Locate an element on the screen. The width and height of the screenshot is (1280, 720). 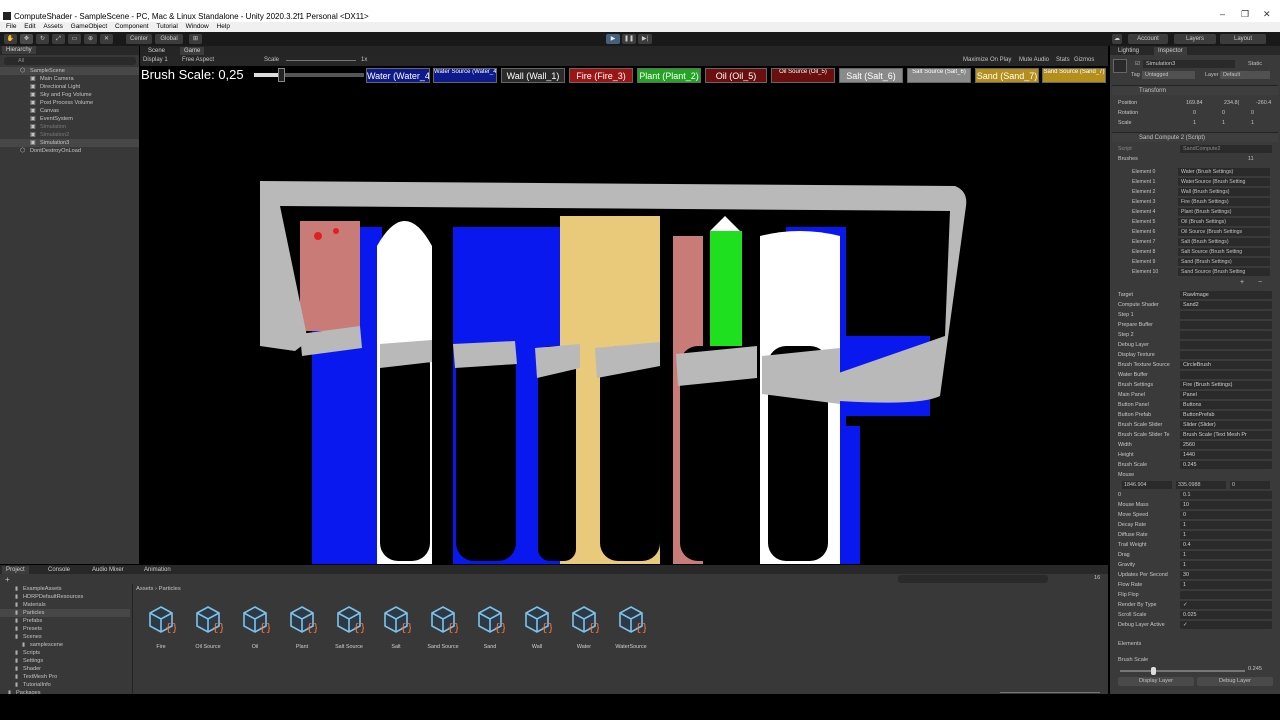
rect-tool-icon: ▭ is located at coordinates (74, 39).